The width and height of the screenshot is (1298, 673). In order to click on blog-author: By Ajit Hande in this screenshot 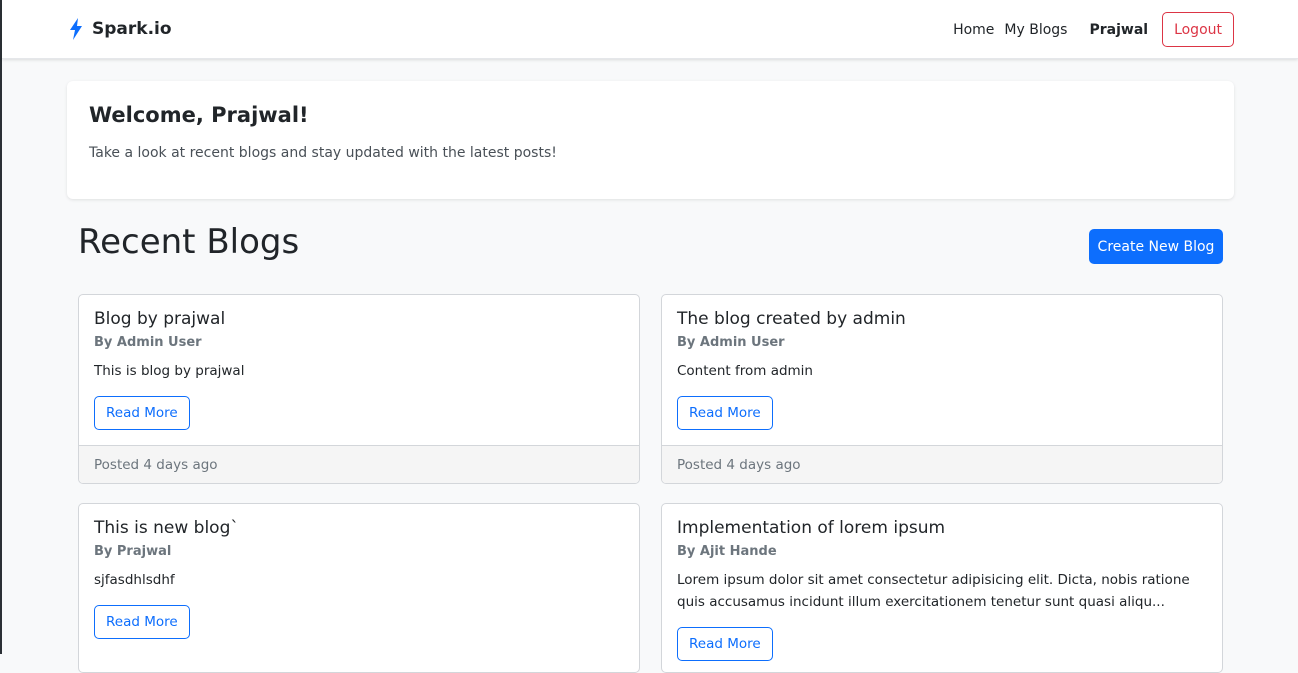, I will do `click(727, 551)`.